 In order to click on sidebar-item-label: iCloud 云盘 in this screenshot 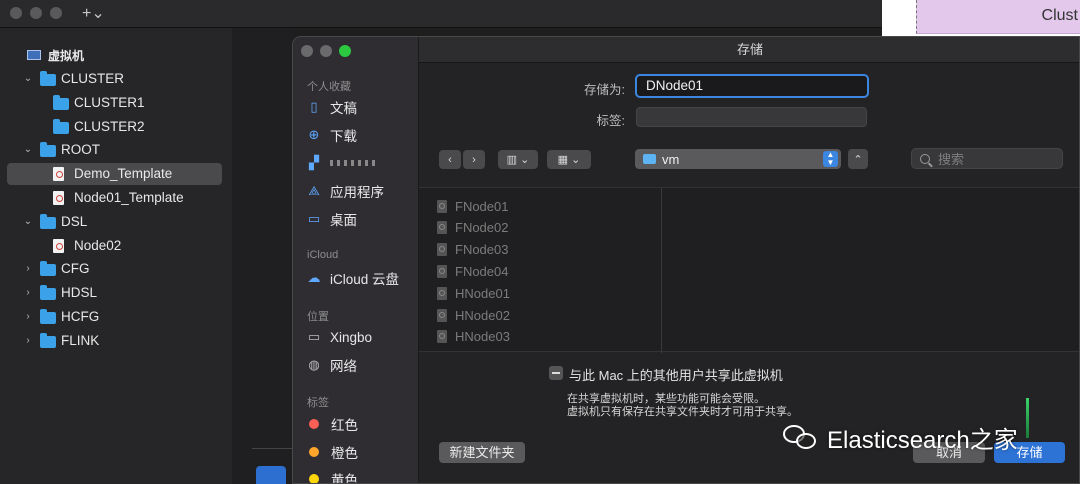, I will do `click(365, 279)`.